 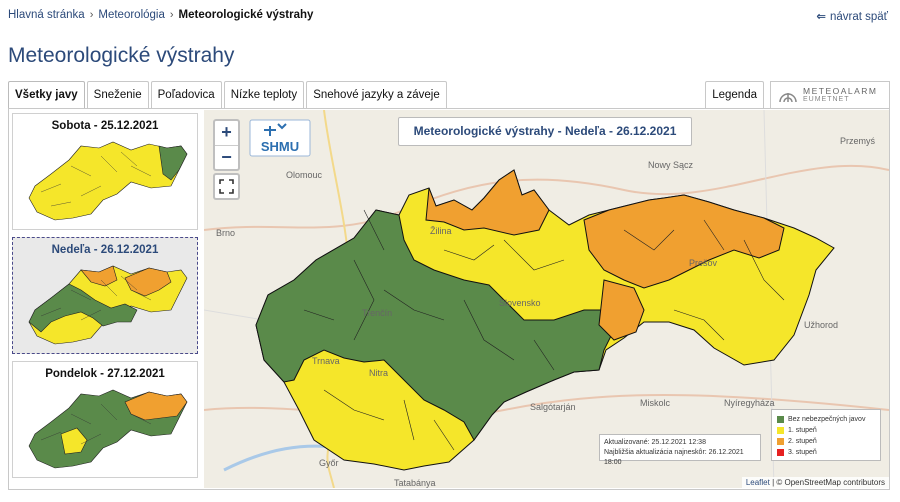 I want to click on city-label: Tatabánya, so click(x=415, y=483).